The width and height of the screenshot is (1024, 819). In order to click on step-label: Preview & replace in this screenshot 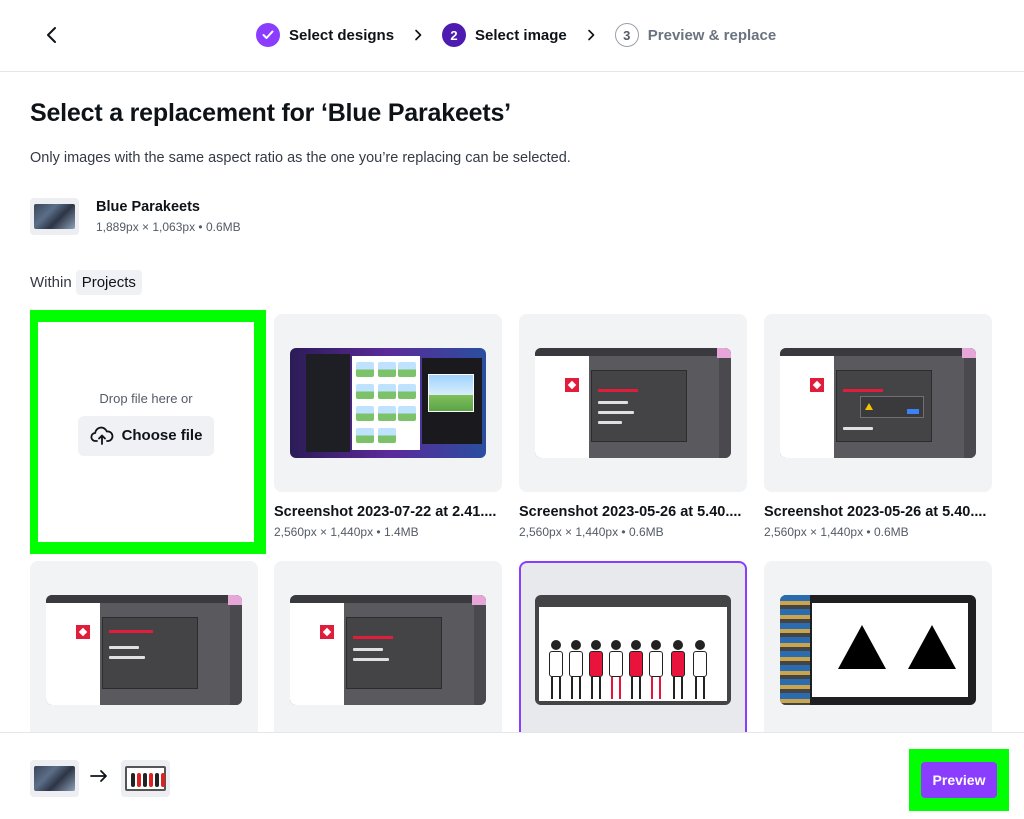, I will do `click(712, 35)`.